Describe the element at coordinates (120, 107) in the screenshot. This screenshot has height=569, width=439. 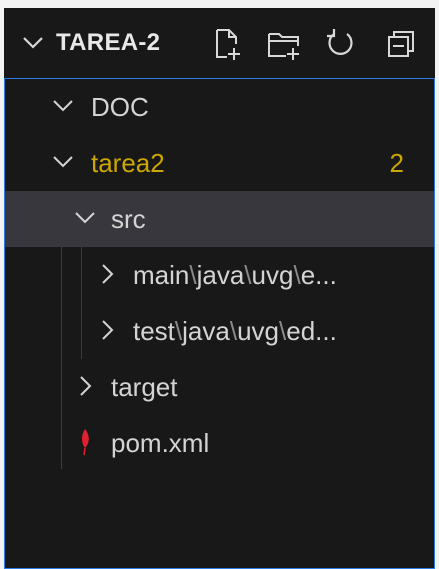
I see `tree-item-label: DOC` at that location.